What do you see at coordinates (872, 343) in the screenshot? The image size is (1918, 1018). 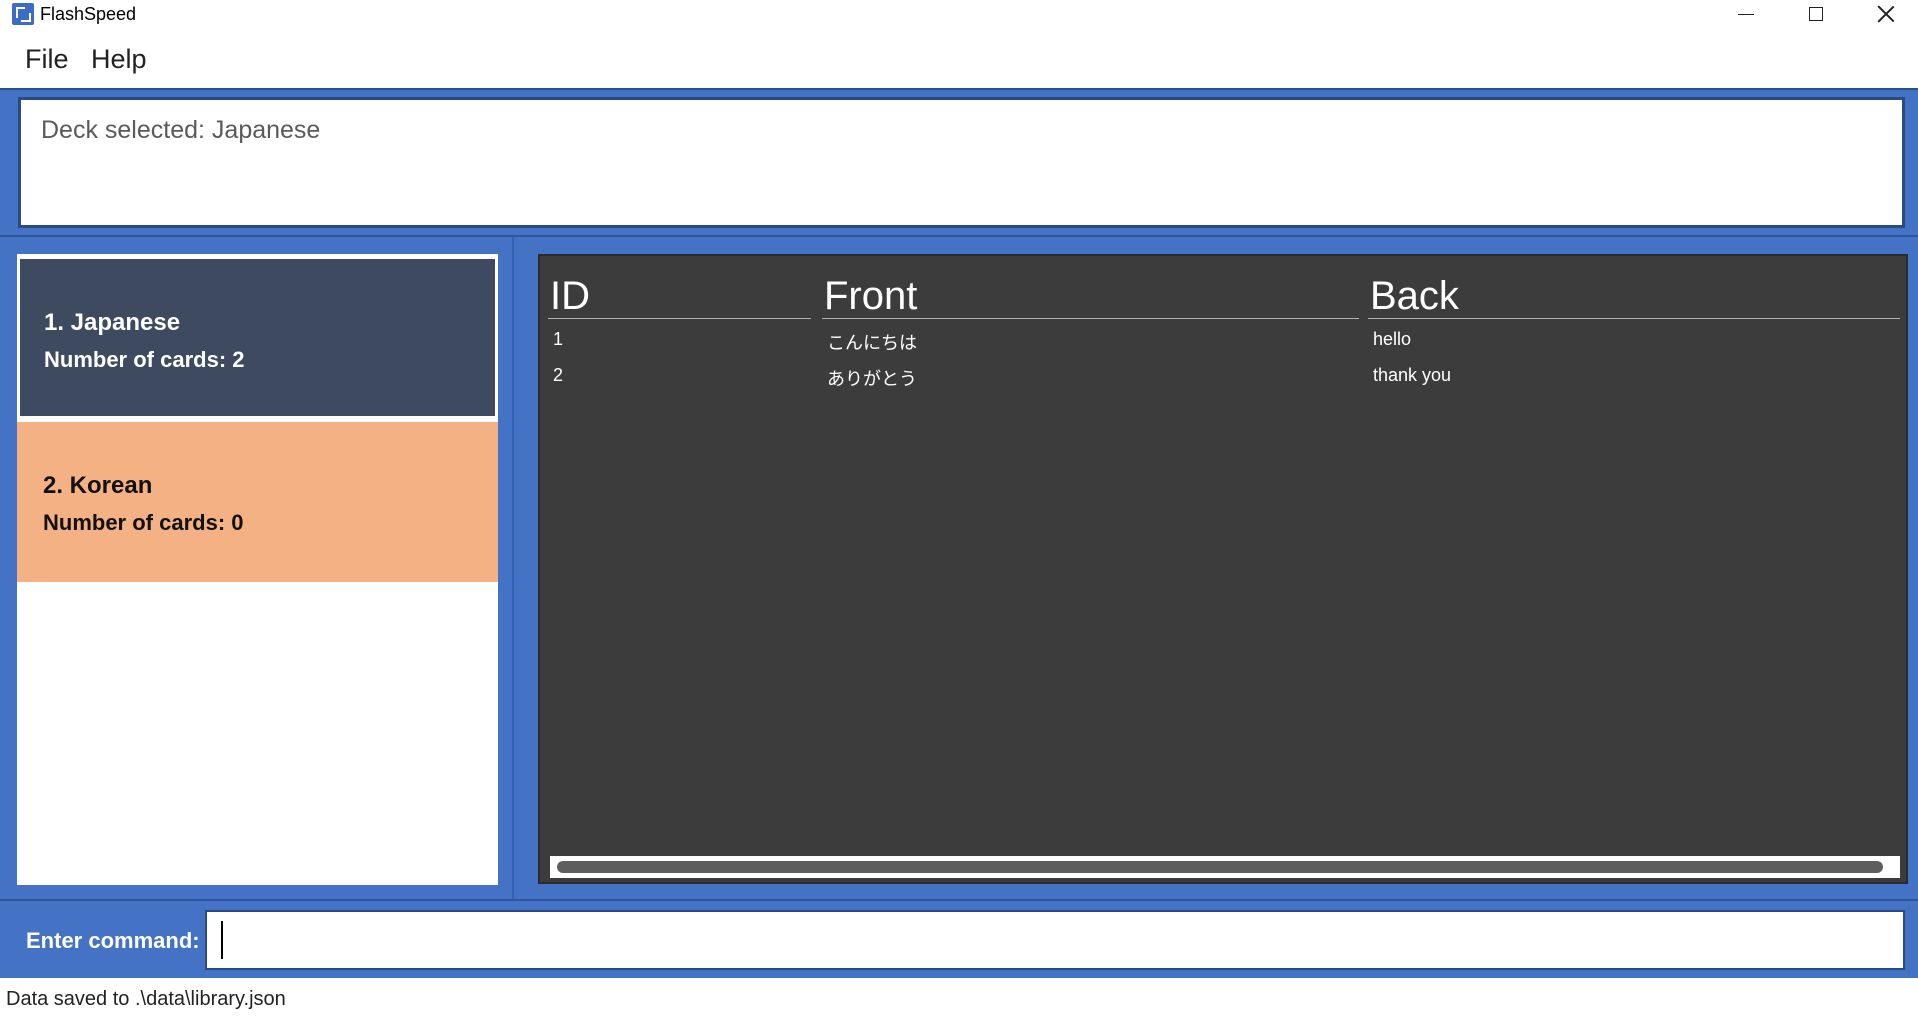 I see `cell-front: こんにちは` at bounding box center [872, 343].